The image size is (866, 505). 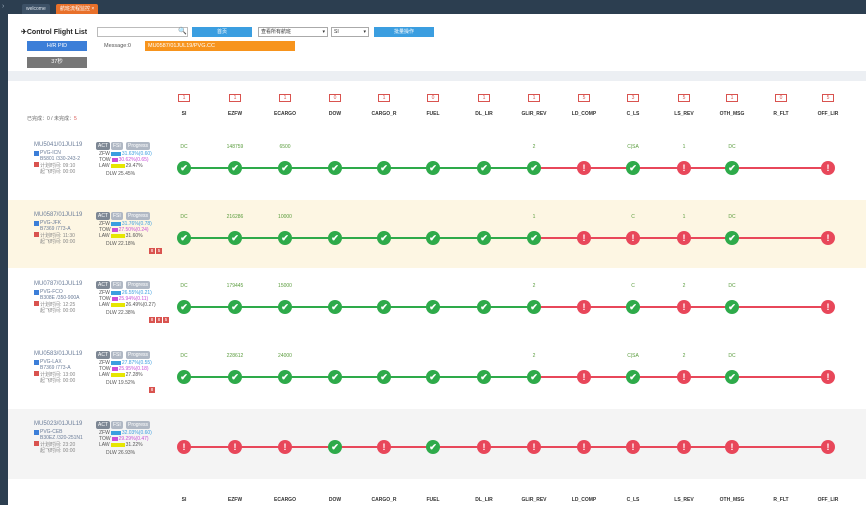 What do you see at coordinates (77, 9) in the screenshot?
I see `tab-flight-monitor: 航班流程监控 ×` at bounding box center [77, 9].